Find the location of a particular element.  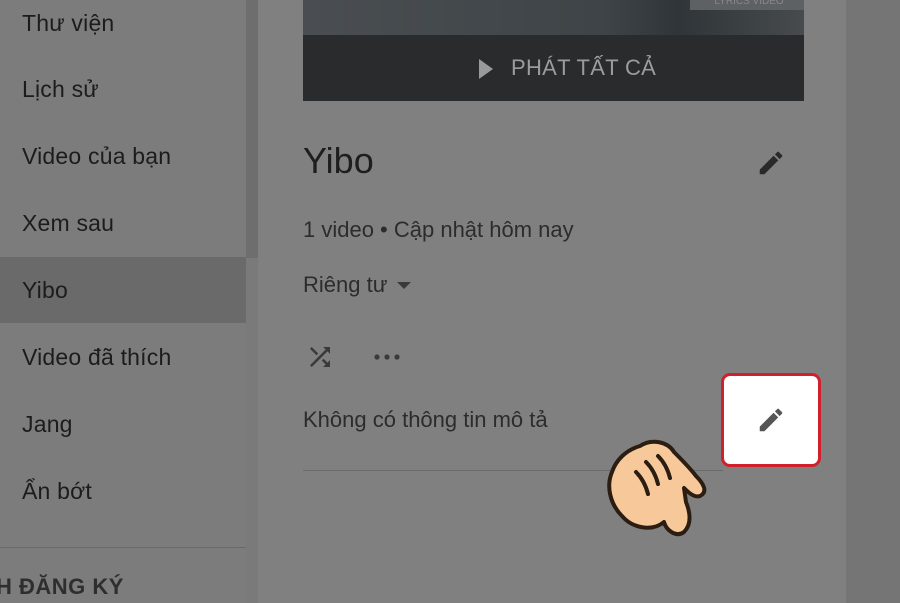

privacy-dropdown: Riêng tư is located at coordinates (357, 285).